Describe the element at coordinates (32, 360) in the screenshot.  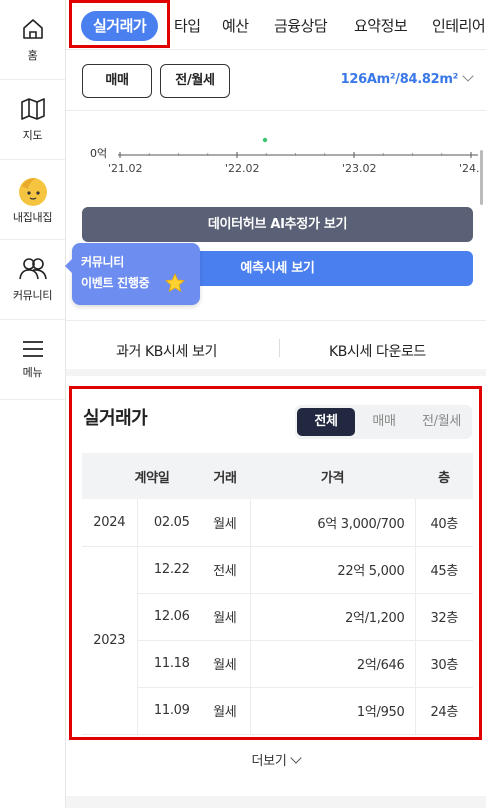
I see `sidebar-item-menu: 메뉴` at that location.